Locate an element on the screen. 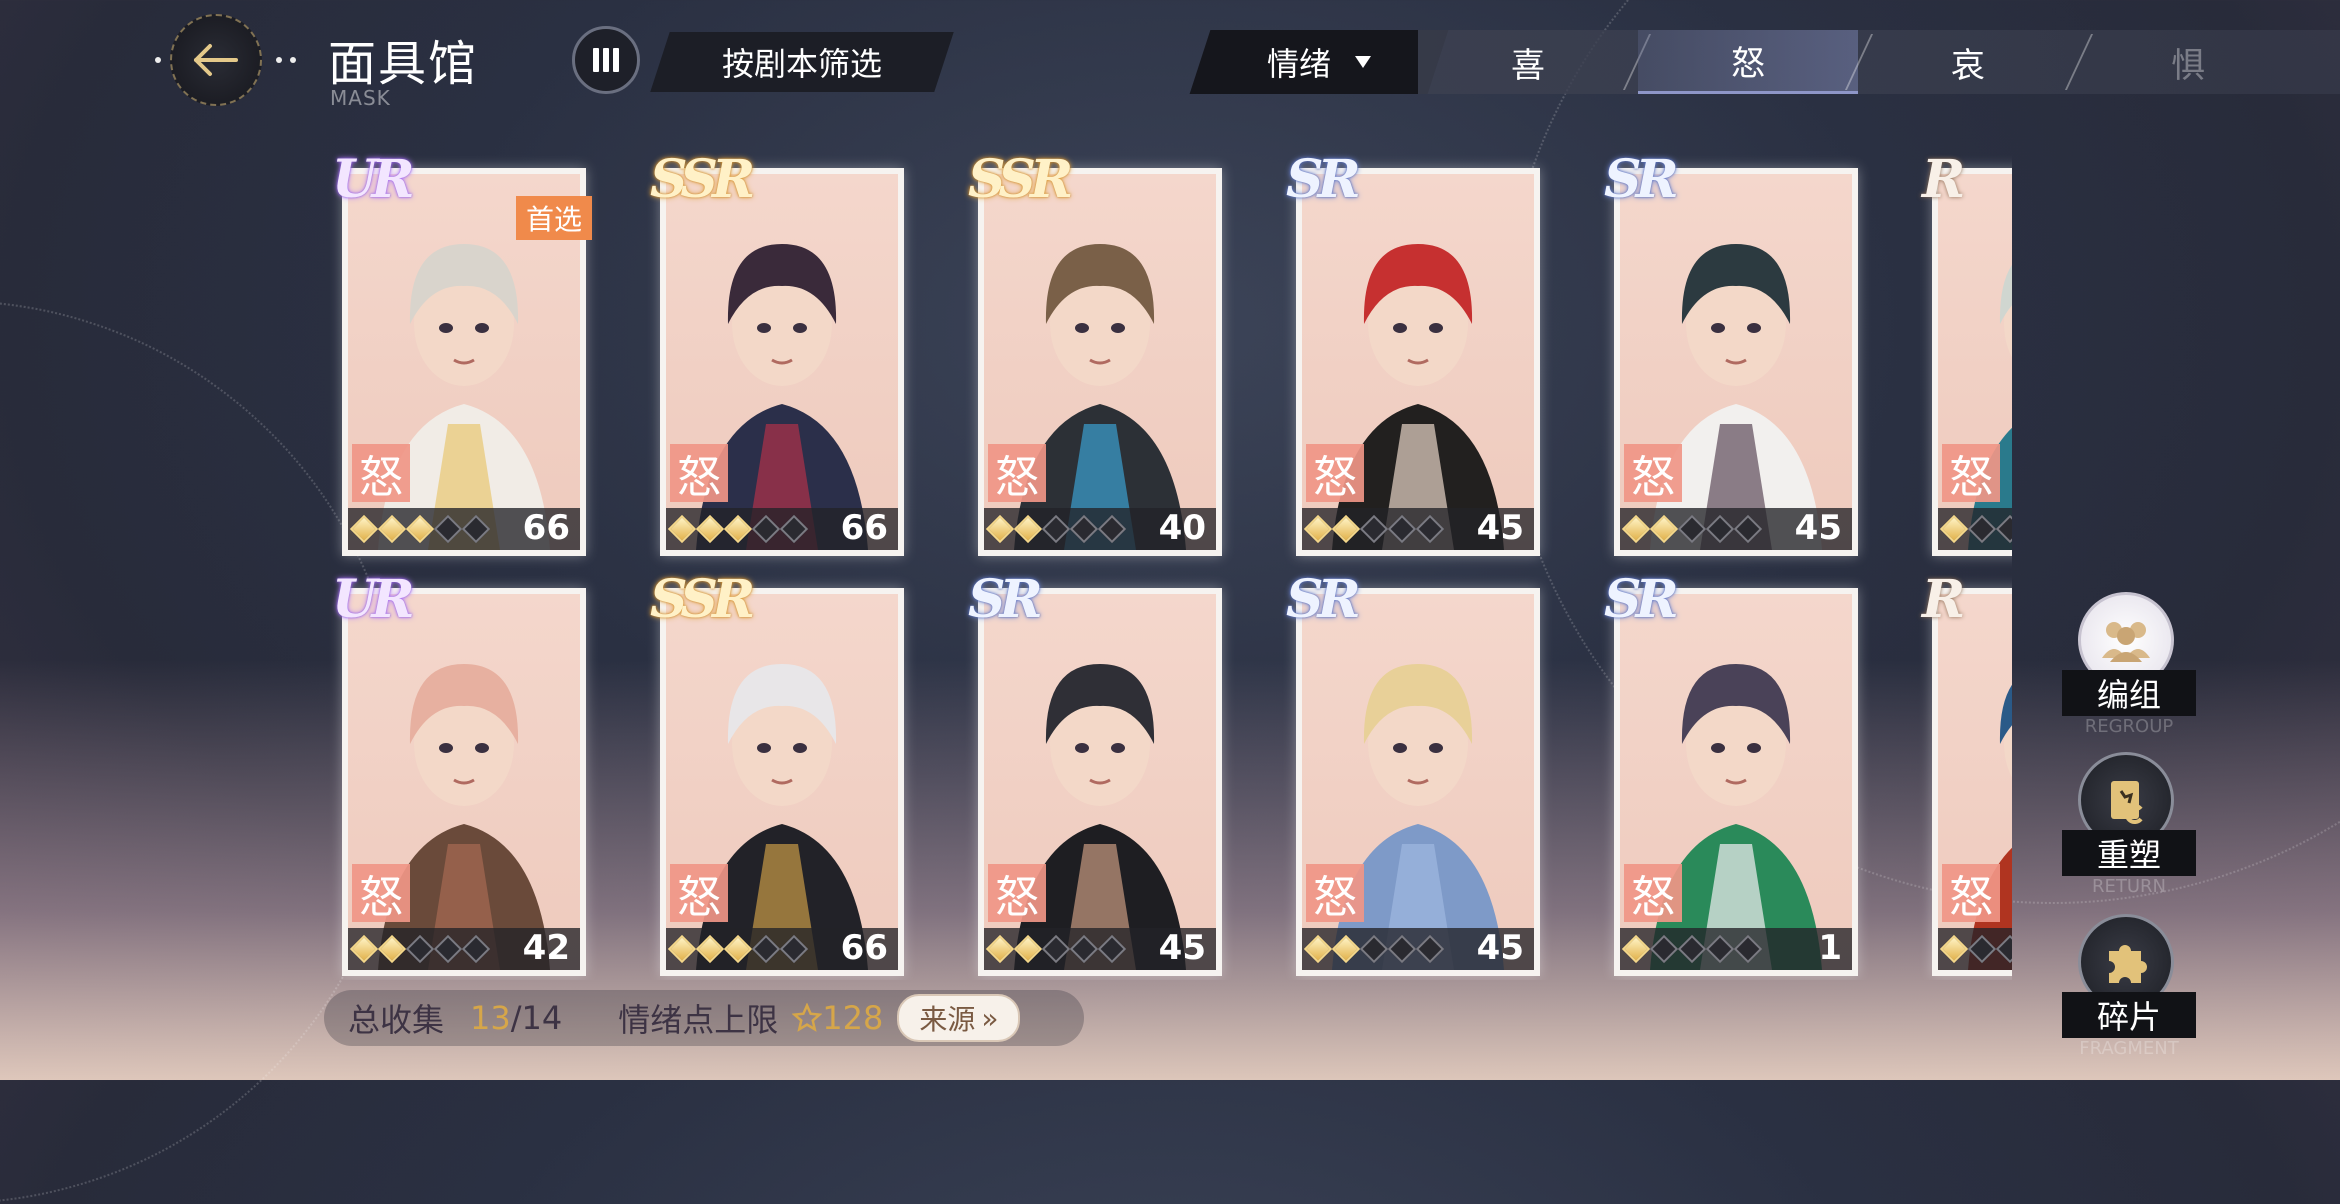  card-footer is located at coordinates (1975, 529).